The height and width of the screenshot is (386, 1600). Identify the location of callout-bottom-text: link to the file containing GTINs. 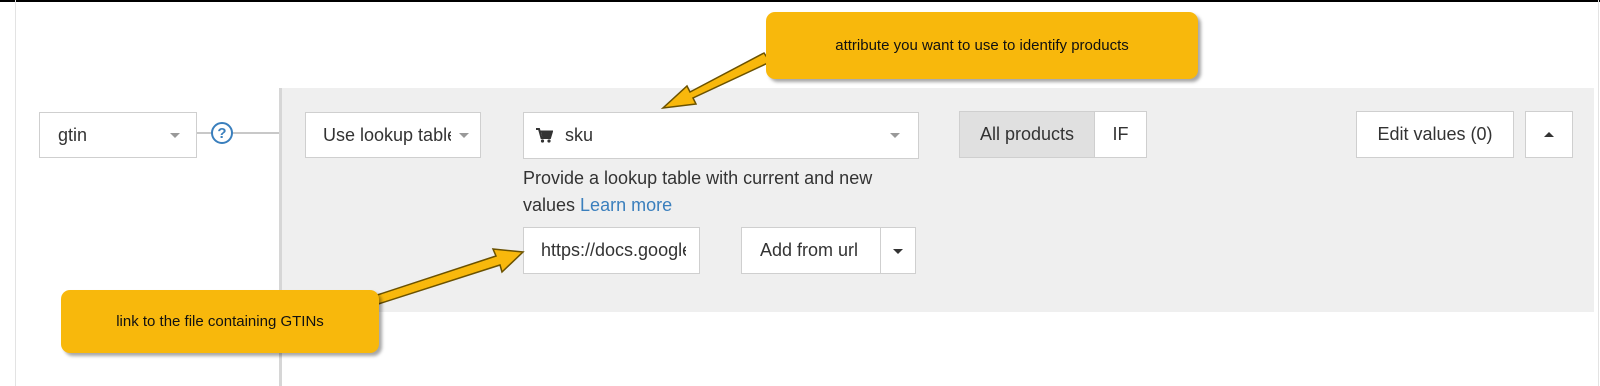
(220, 321).